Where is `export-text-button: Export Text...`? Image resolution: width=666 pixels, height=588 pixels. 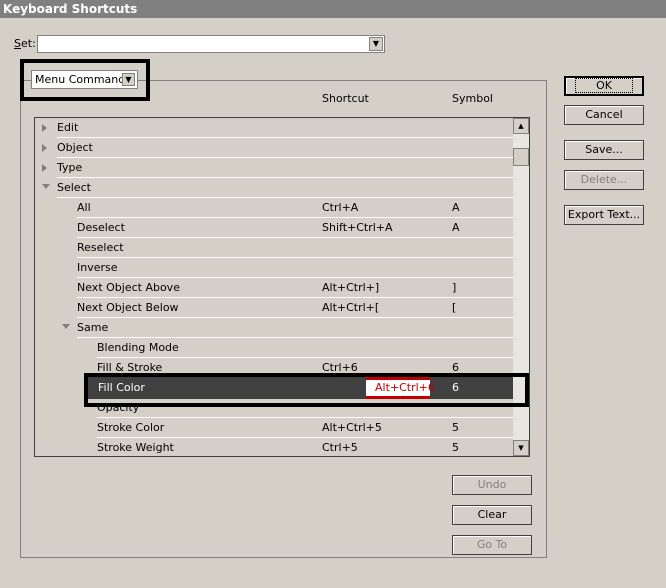
export-text-button: Export Text... is located at coordinates (604, 215).